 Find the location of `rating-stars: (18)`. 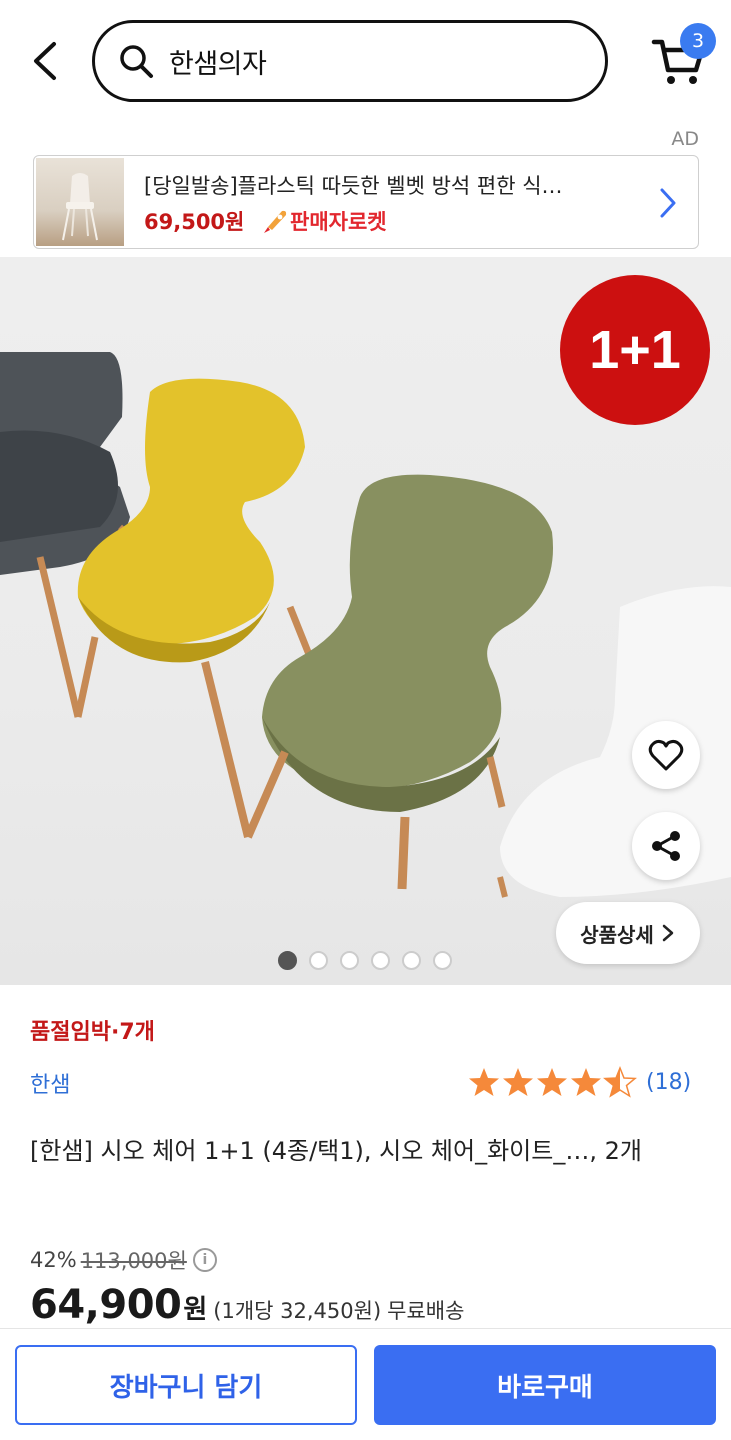

rating-stars: (18) is located at coordinates (579, 1082).